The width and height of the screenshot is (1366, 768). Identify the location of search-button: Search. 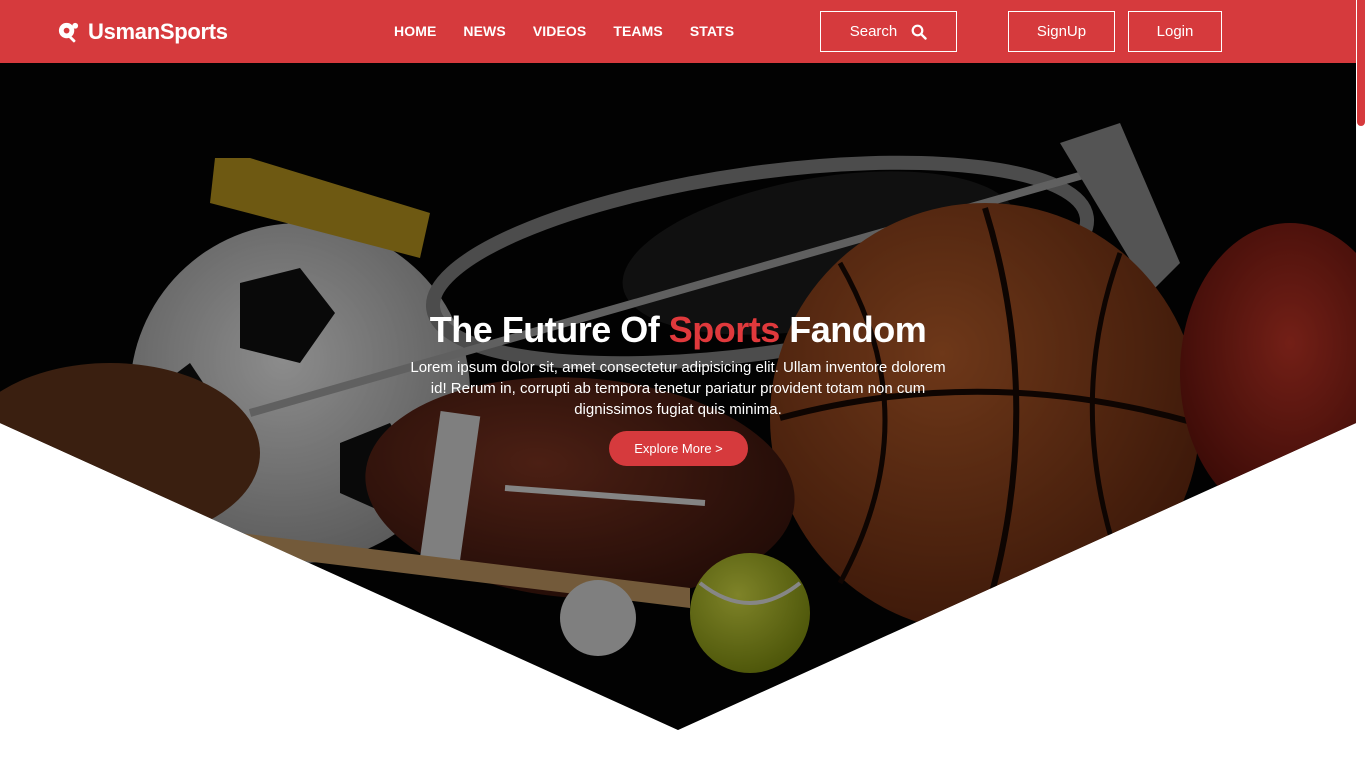
(888, 31).